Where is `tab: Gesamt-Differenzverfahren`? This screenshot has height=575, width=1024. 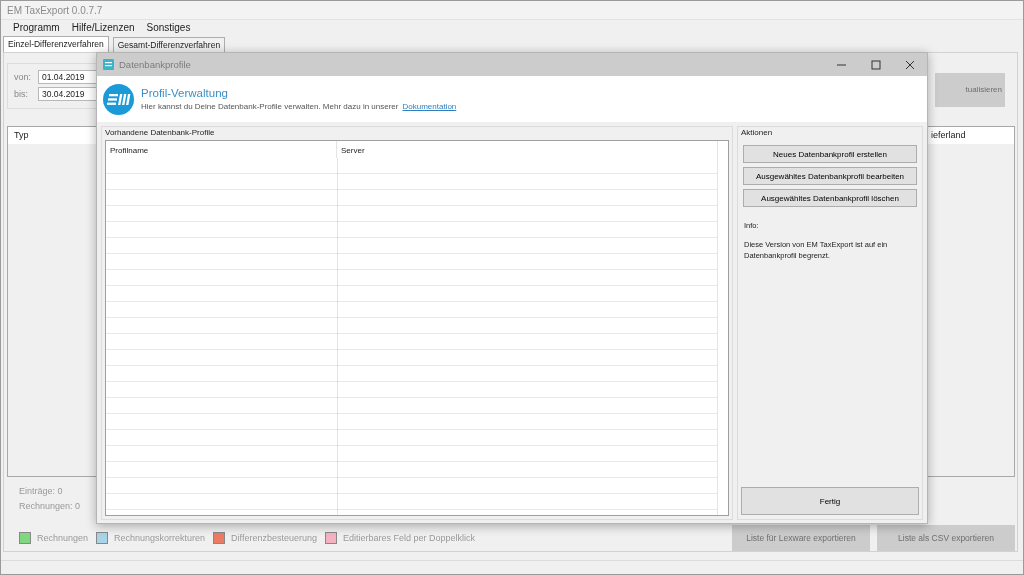
tab: Gesamt-Differenzverfahren is located at coordinates (169, 44).